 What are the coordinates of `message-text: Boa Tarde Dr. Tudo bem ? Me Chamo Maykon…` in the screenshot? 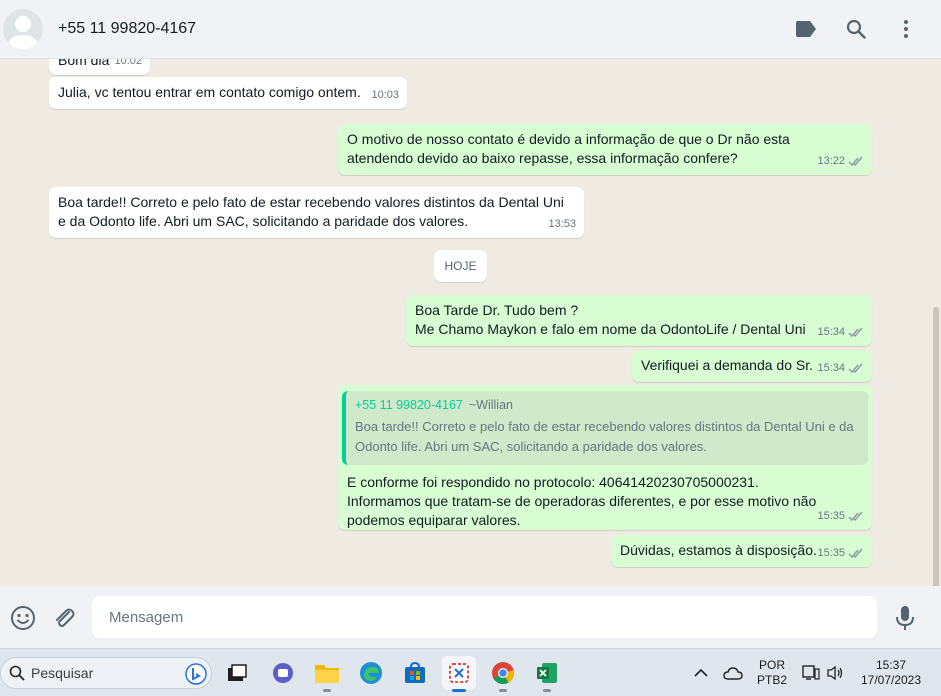 It's located at (610, 319).